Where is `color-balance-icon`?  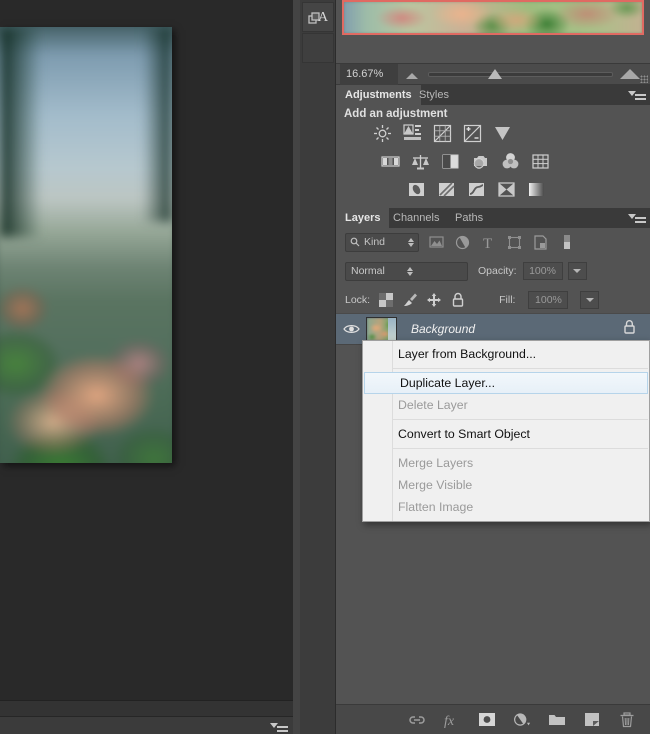 color-balance-icon is located at coordinates (420, 161).